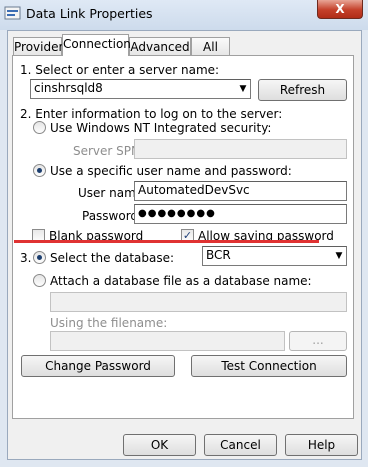  I want to click on database-dropdown-arrow-icon: ▼, so click(339, 256).